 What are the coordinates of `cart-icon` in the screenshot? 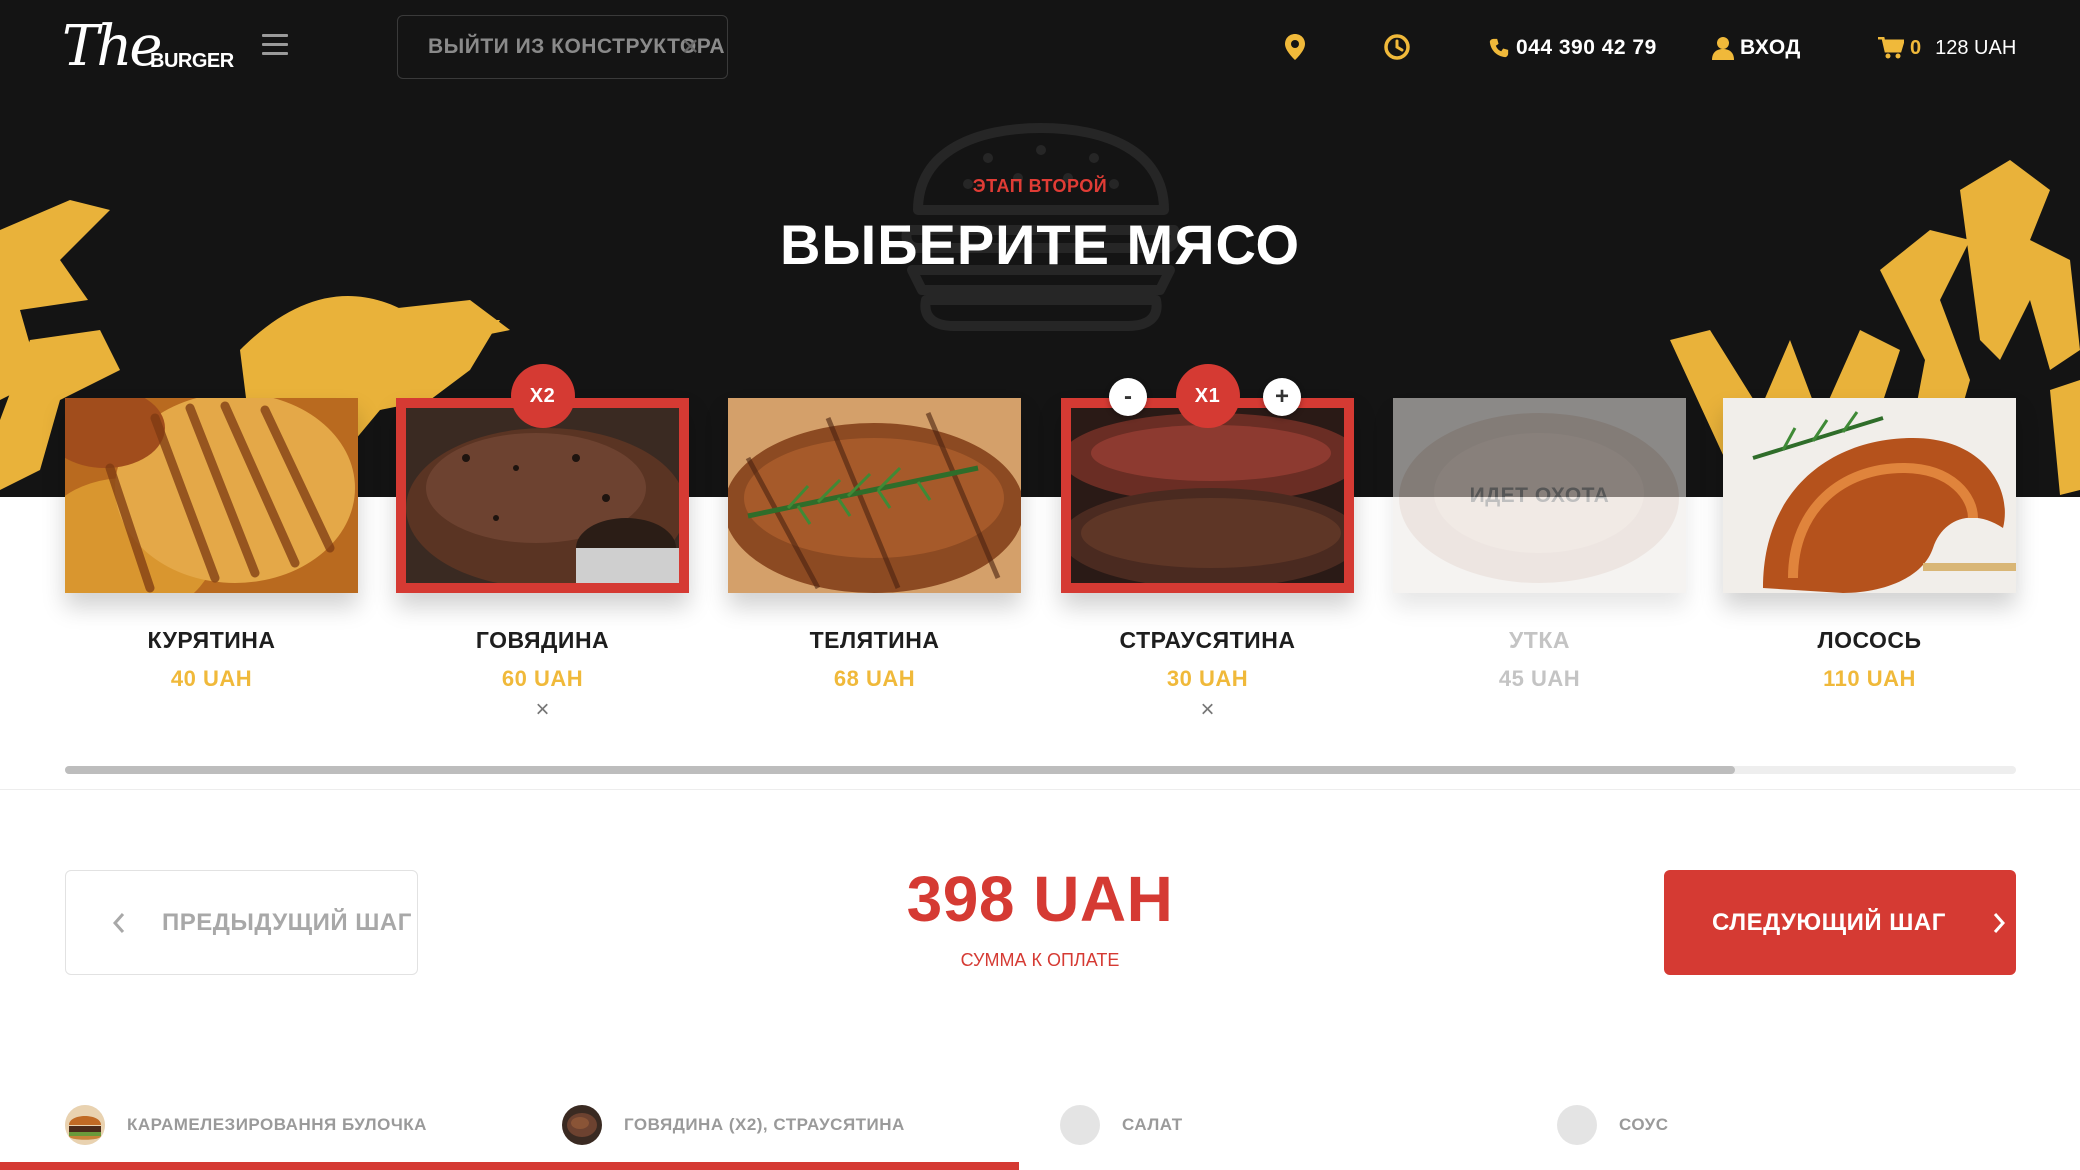 It's located at (1891, 48).